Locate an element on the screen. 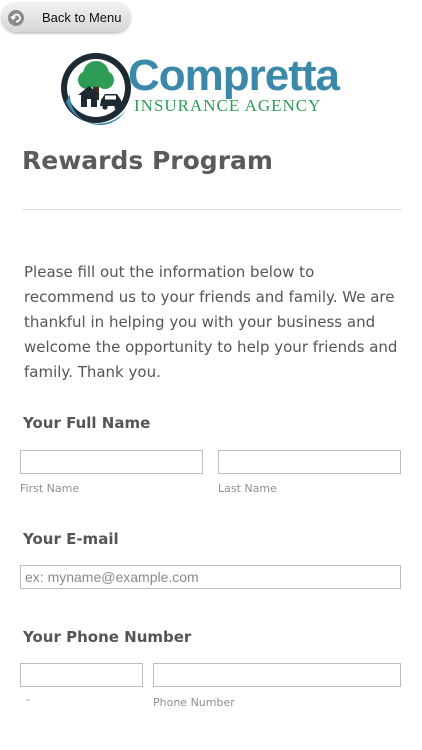  first-name-sublabel: First Name is located at coordinates (50, 488).